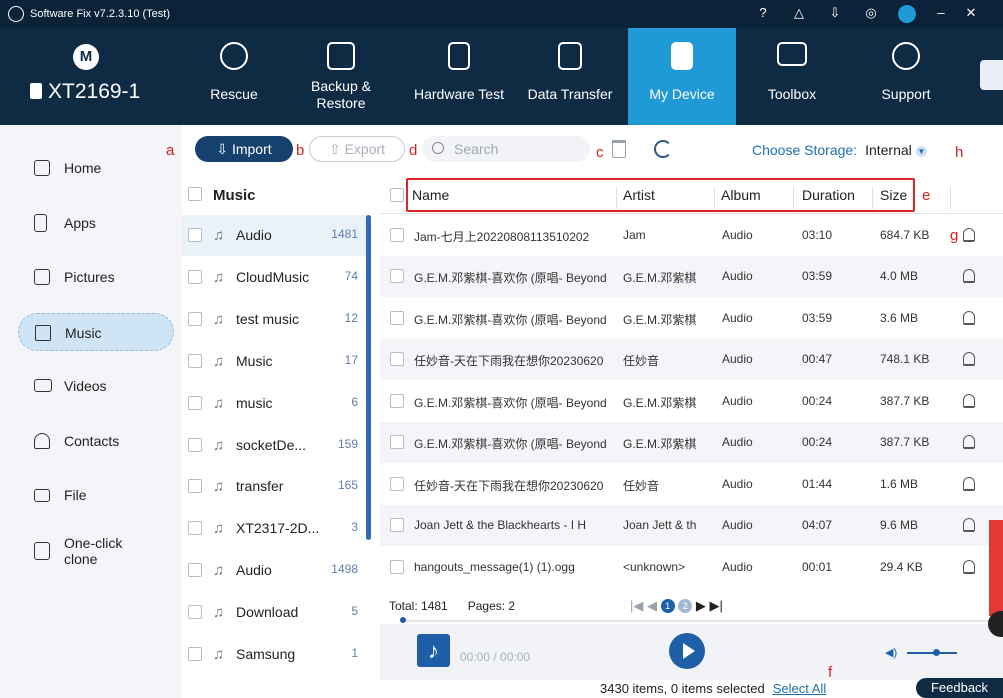 The height and width of the screenshot is (698, 1003). I want to click on progress-knob, so click(403, 620).